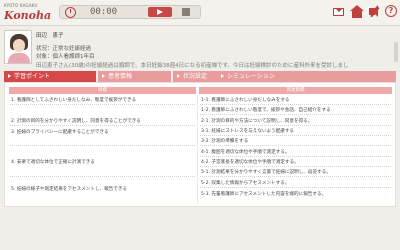 This screenshot has height=250, width=400. What do you see at coordinates (266, 172) in the screenshot?
I see `target-row: 5-1. 計測結果を分かりやすく言葉で妊婦に説明し、返答する。` at bounding box center [266, 172].